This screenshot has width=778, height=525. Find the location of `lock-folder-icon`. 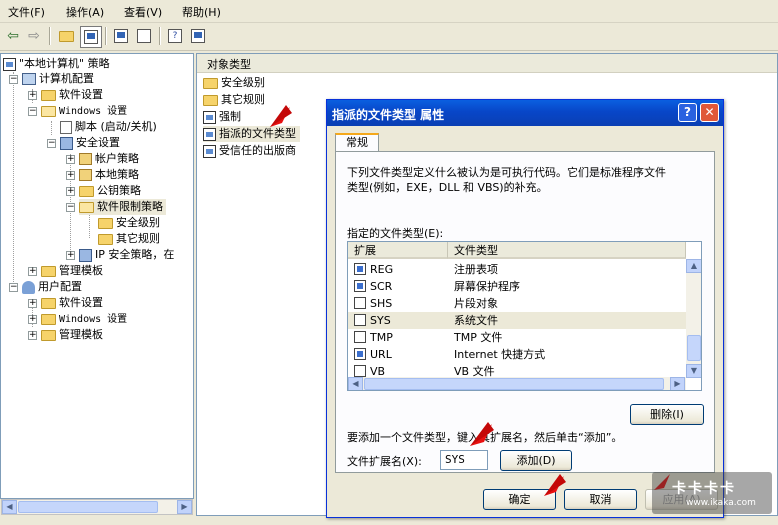

lock-folder-icon is located at coordinates (85, 159).